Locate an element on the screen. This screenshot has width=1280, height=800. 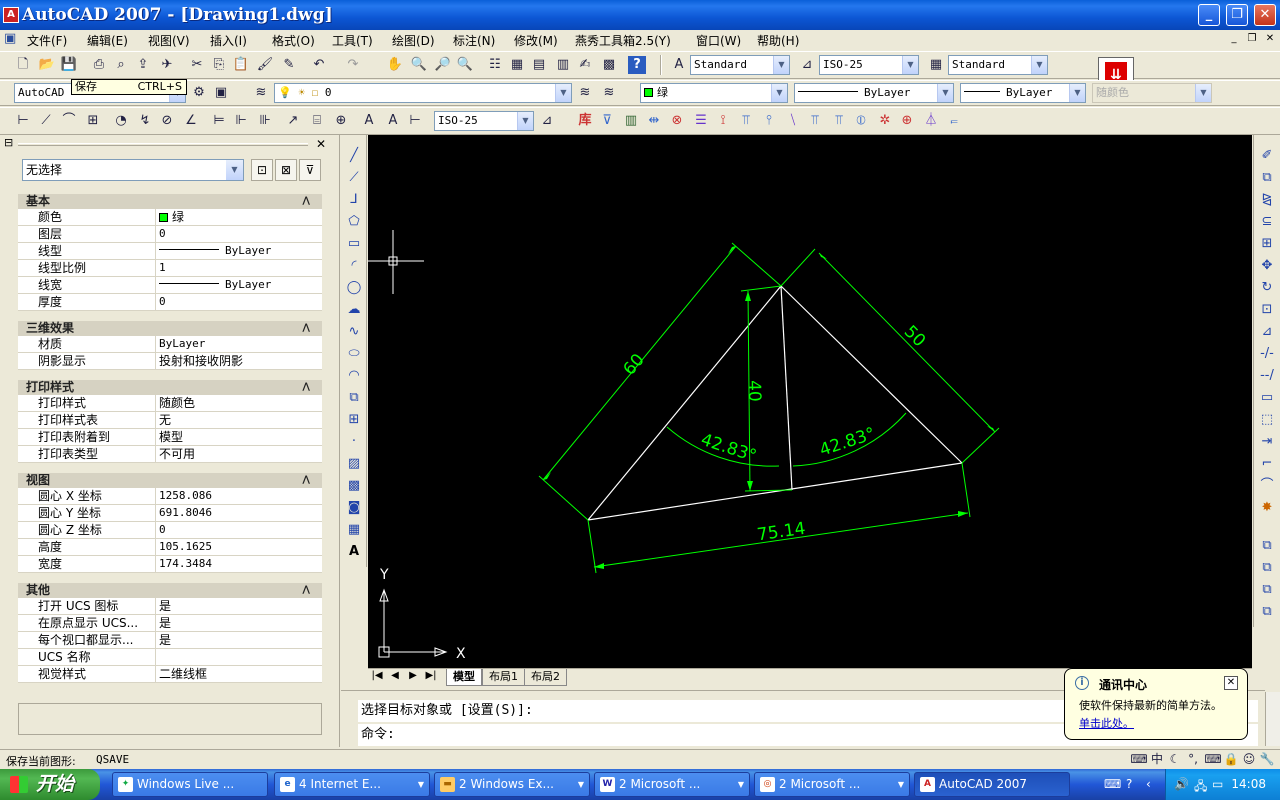
construction-line-icon: ⟋ is located at coordinates (354, 178).